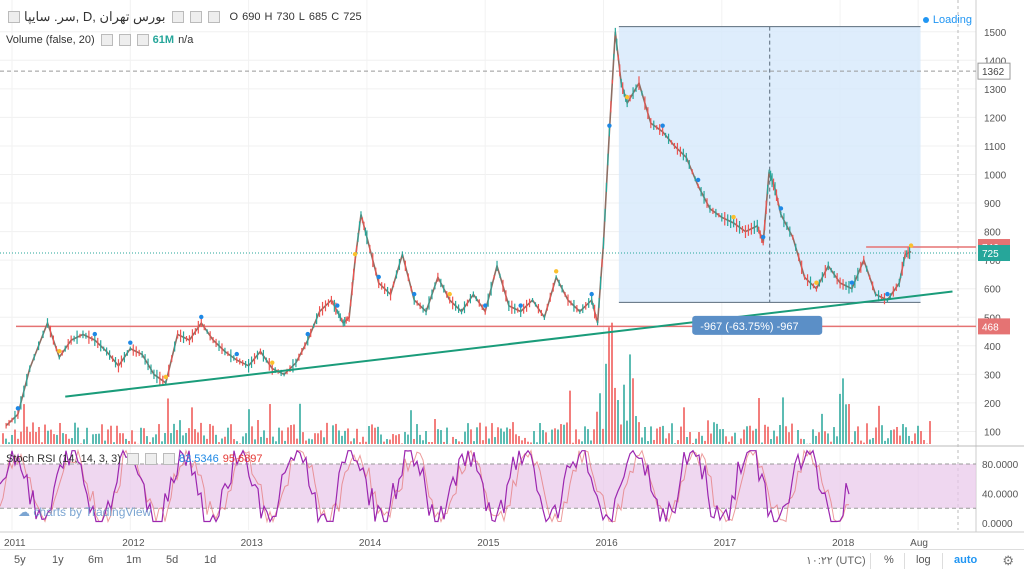 Image resolution: width=1024 pixels, height=573 pixels. I want to click on stoch-hide-icon, so click(151, 459).